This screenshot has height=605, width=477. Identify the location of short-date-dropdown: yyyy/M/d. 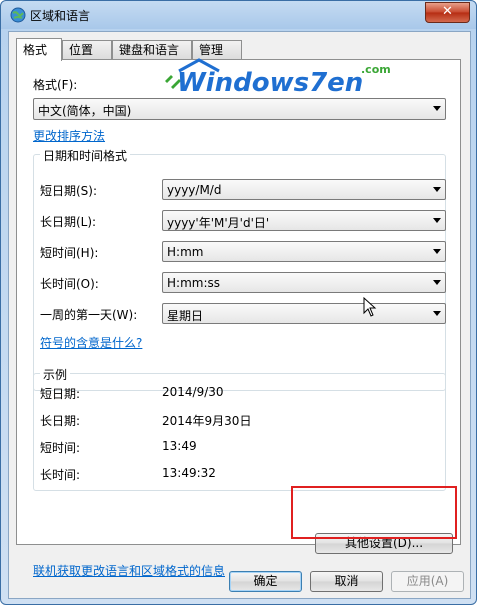
(304, 189).